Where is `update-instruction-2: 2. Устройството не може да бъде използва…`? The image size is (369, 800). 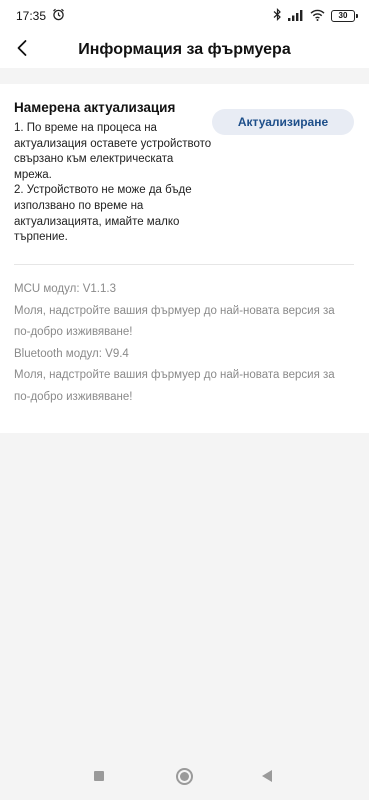
update-instruction-2: 2. Устройството не може да бъде използва… is located at coordinates (103, 214).